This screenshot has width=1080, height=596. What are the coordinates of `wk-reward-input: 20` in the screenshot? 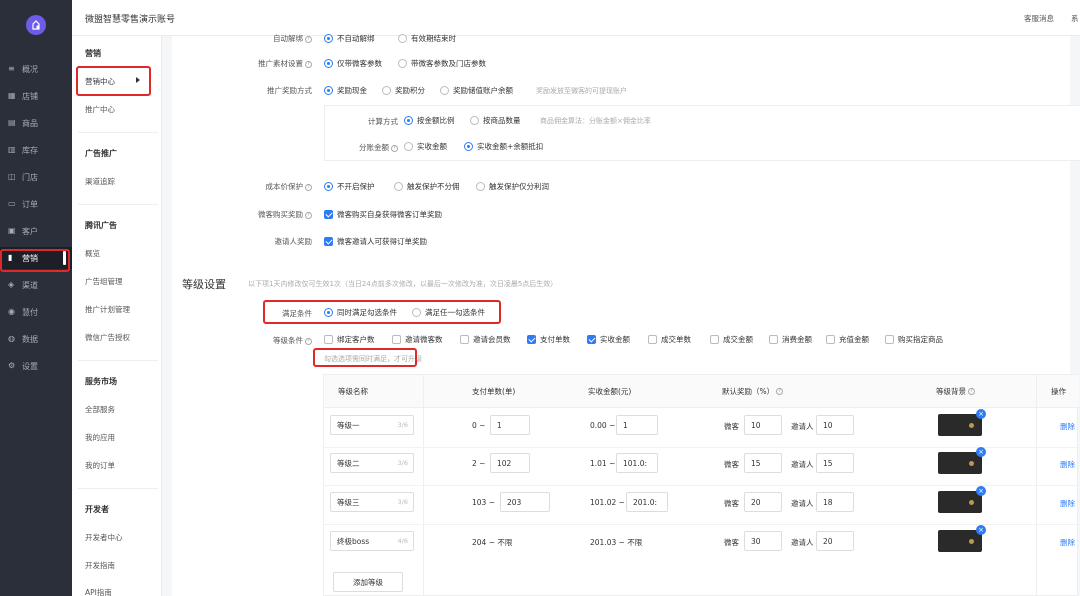 It's located at (763, 502).